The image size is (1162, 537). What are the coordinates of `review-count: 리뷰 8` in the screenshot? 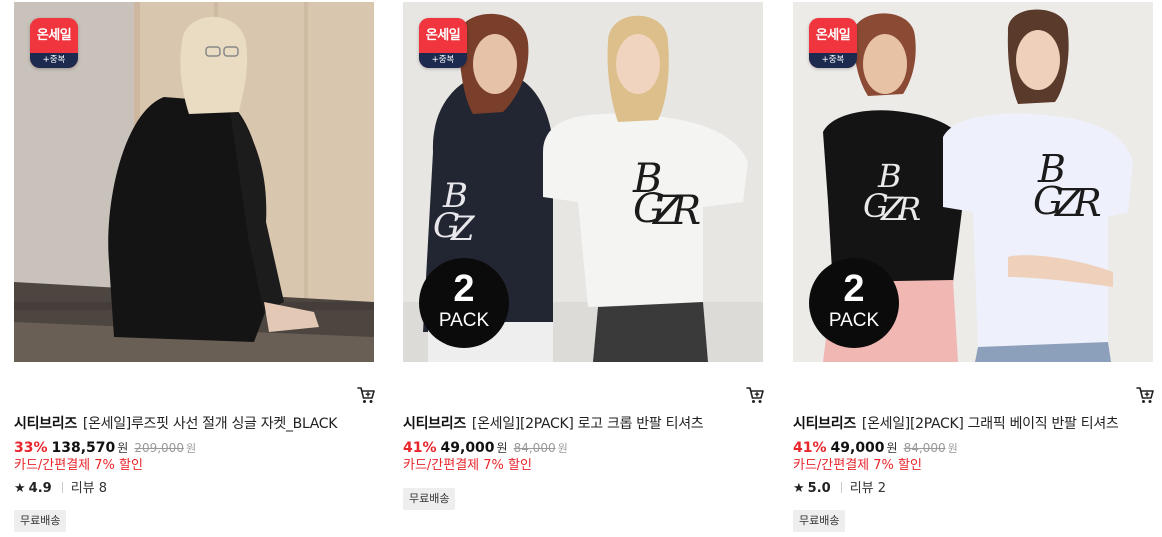 It's located at (89, 488).